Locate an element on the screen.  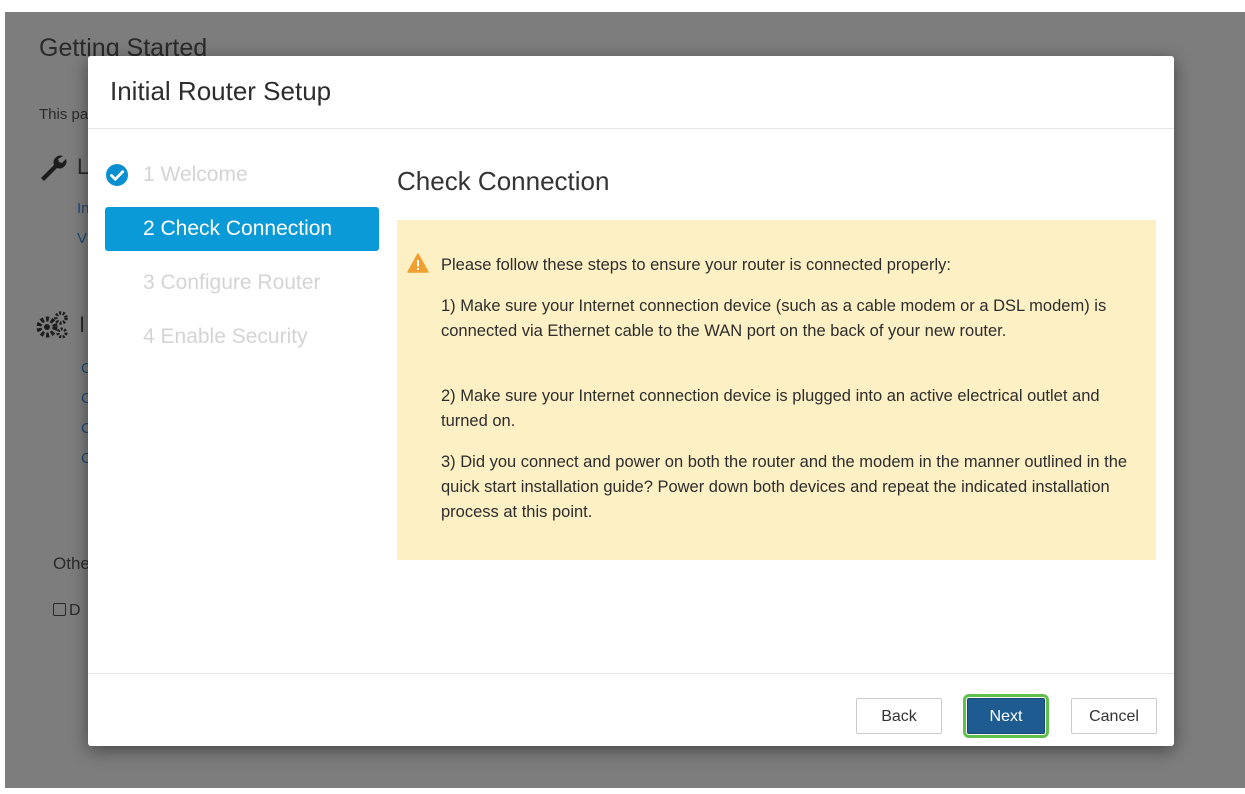
step-configure-router: 3 Configure Router is located at coordinates (242, 283).